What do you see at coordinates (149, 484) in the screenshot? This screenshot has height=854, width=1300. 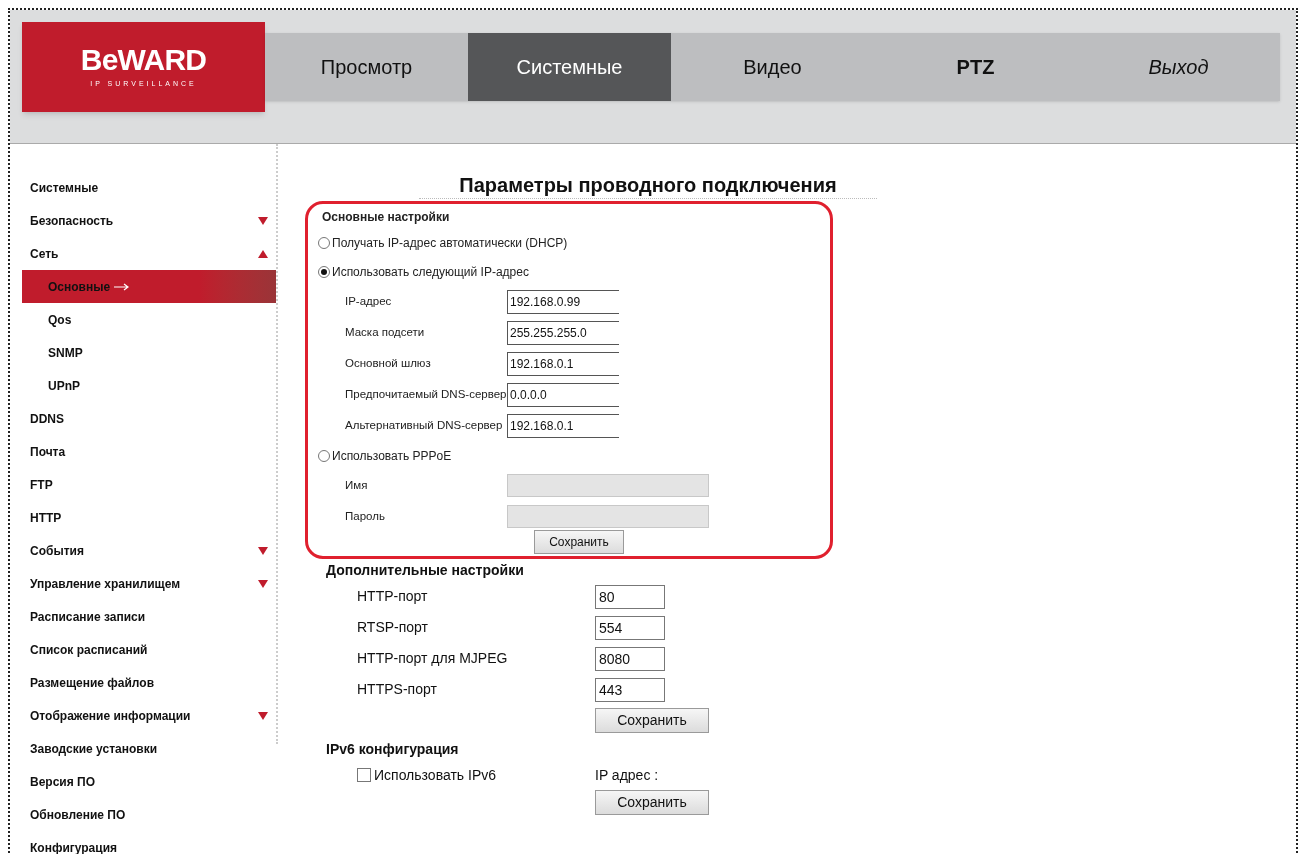 I see `sidebar-item: FTP` at bounding box center [149, 484].